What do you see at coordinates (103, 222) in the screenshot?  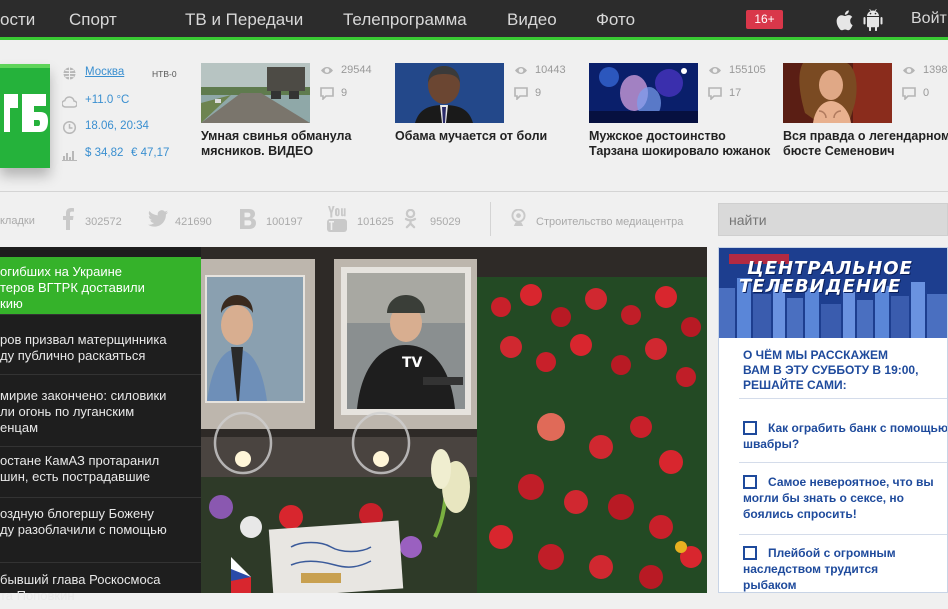 I see `facebook-count: 302572` at bounding box center [103, 222].